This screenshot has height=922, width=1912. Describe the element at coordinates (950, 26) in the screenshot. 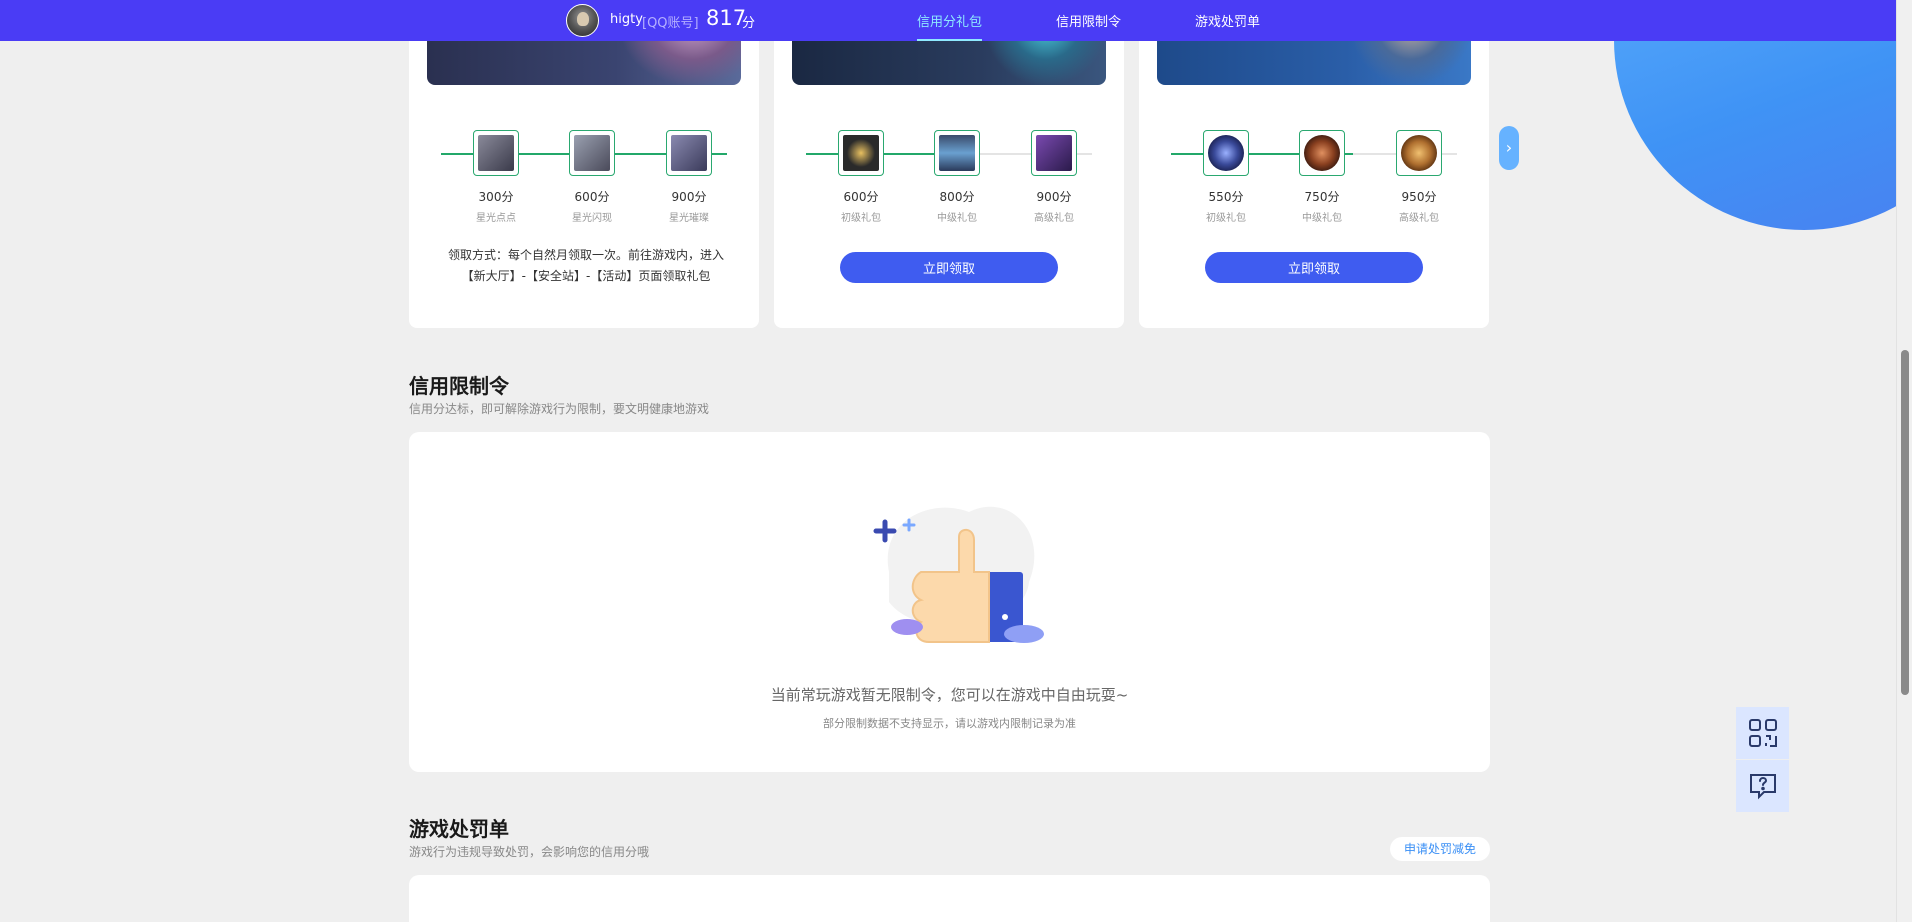

I see `tab-credit-gift: 信用分礼包` at that location.